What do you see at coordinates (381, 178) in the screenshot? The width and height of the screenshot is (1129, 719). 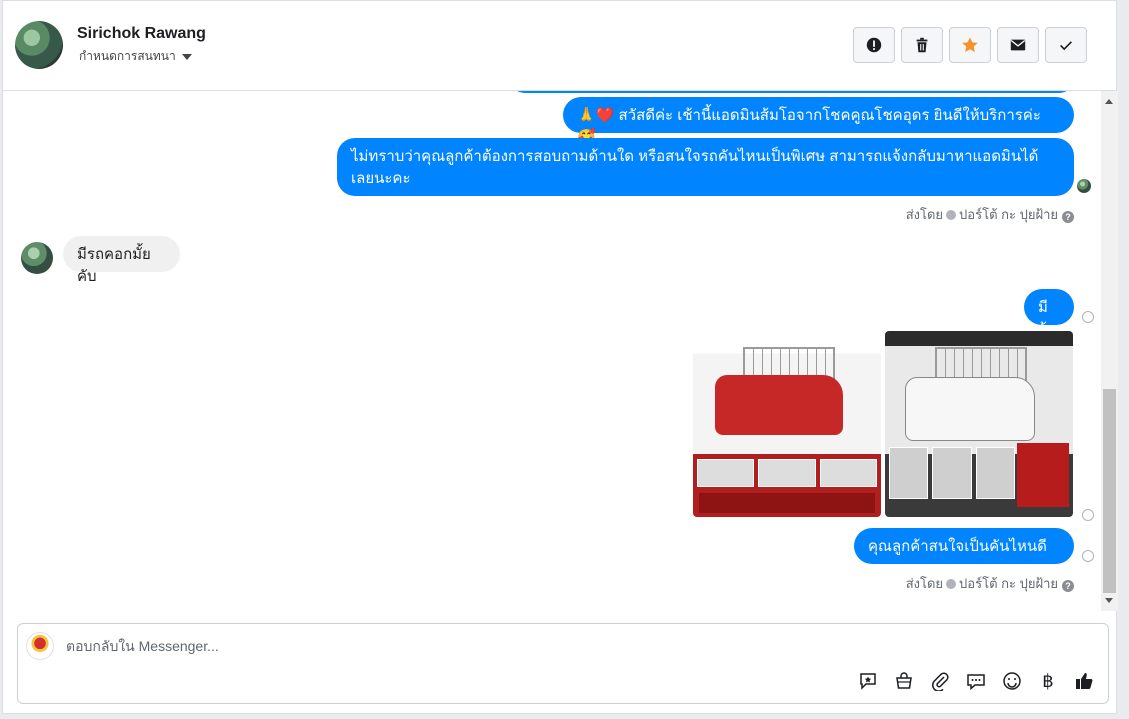 I see `message-text-line2: เลยนะคะ` at bounding box center [381, 178].